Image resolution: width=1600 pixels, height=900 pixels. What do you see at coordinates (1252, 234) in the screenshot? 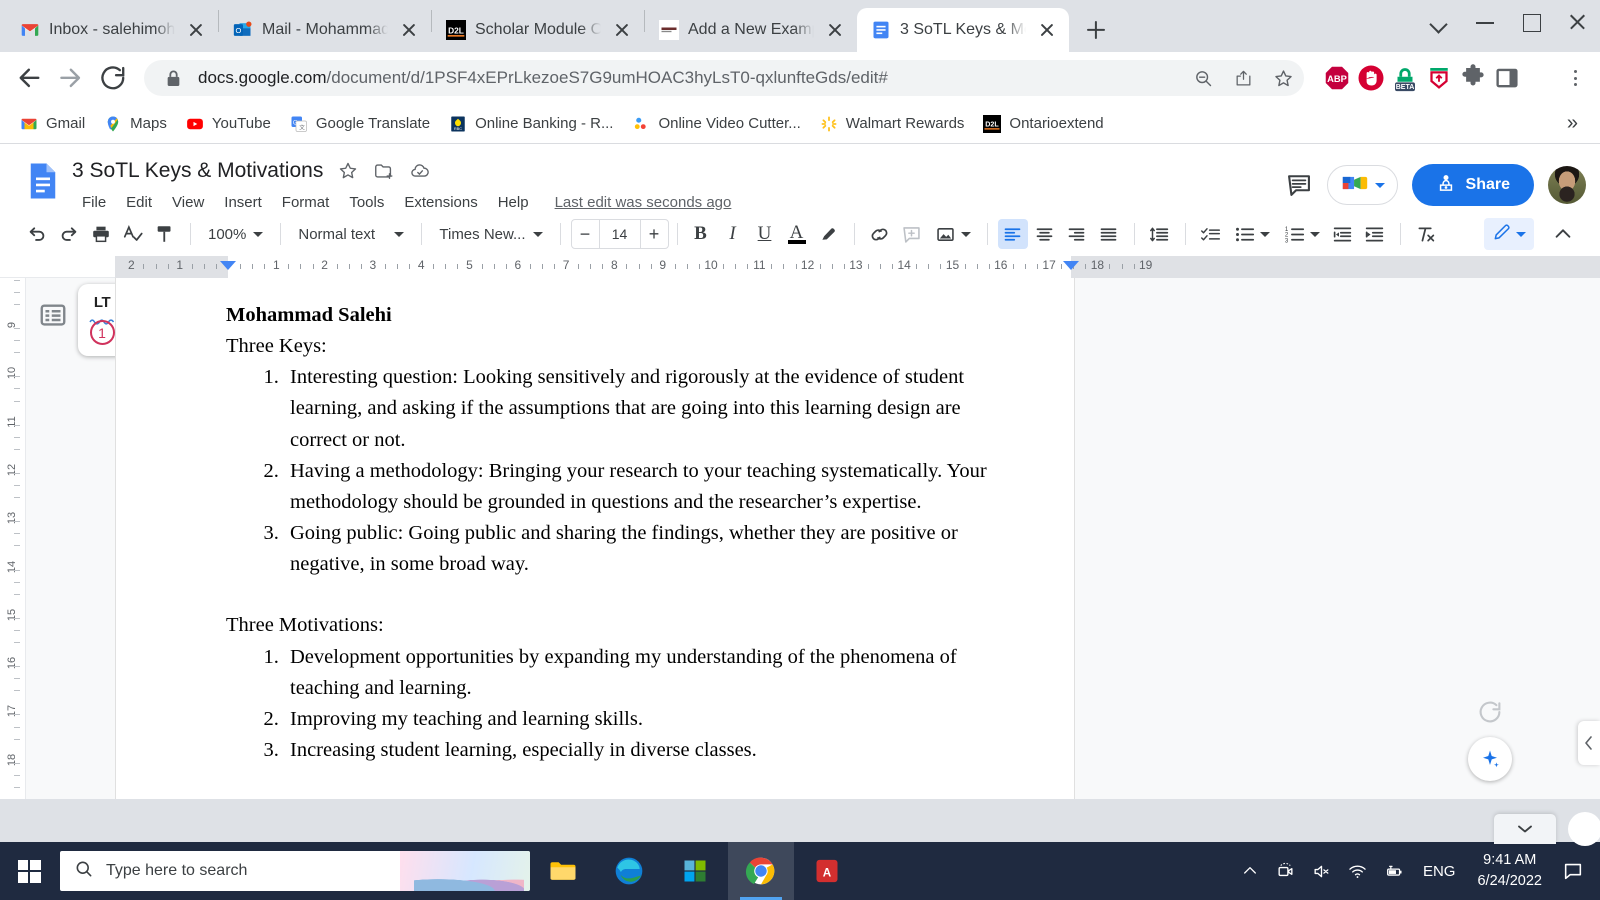
I see `bulleted-list-button` at bounding box center [1252, 234].